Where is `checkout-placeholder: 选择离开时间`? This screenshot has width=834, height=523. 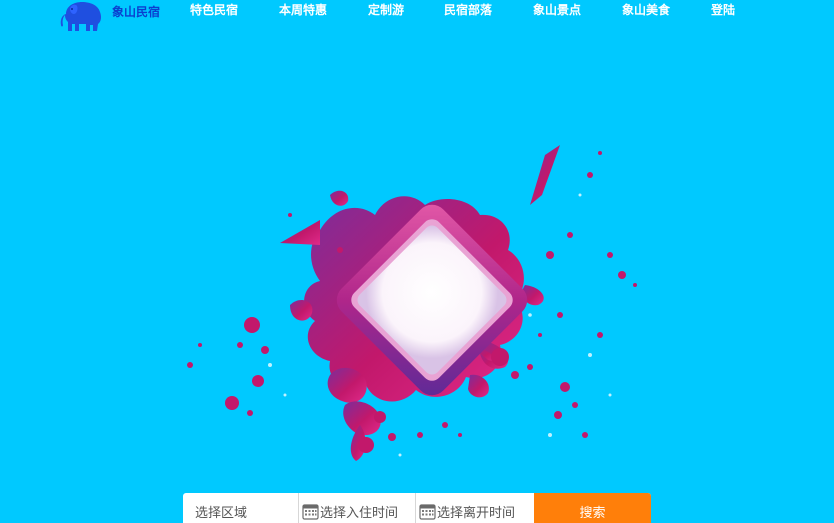 checkout-placeholder: 选择离开时间 is located at coordinates (476, 513).